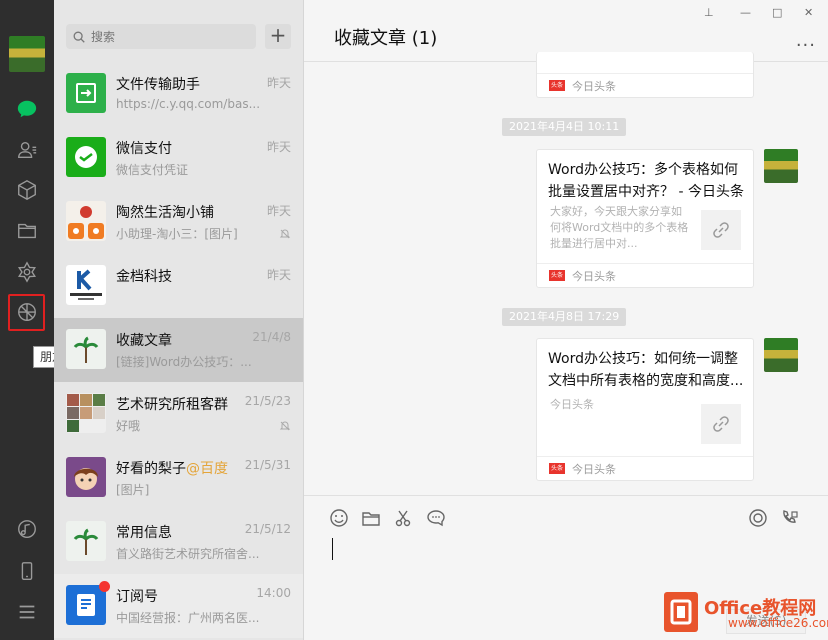  What do you see at coordinates (278, 36) in the screenshot?
I see `add-button: +` at bounding box center [278, 36].